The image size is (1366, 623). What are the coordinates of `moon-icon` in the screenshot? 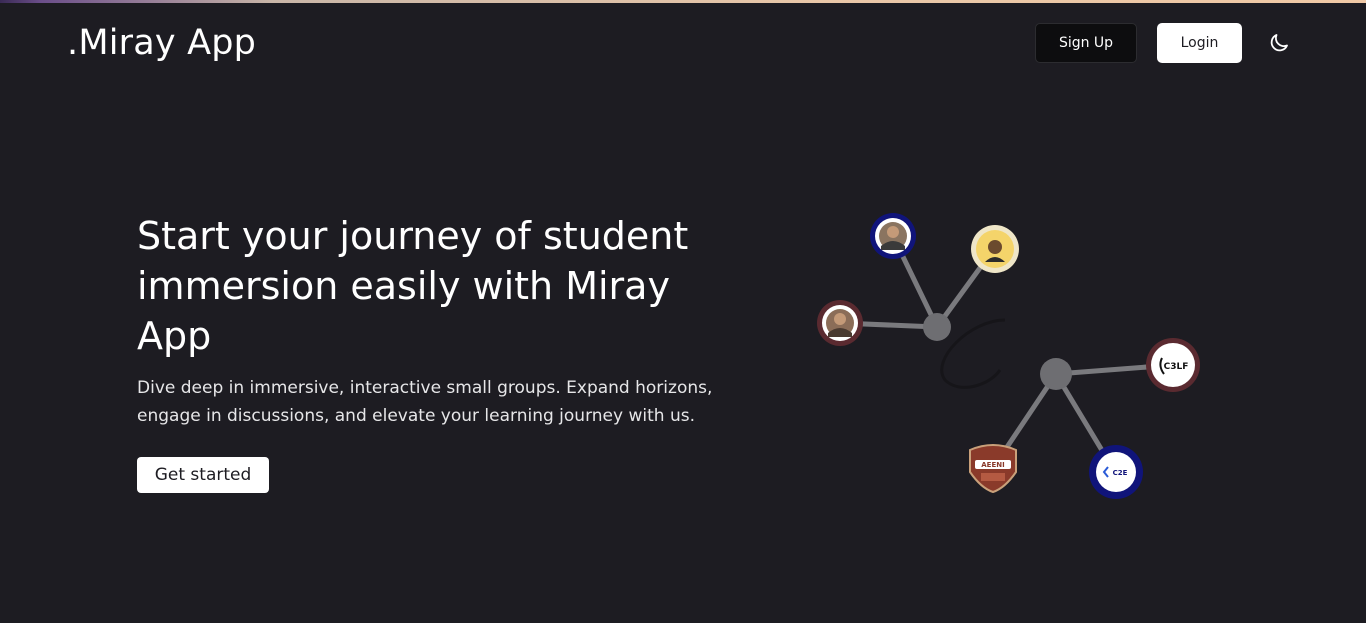 It's located at (1279, 43).